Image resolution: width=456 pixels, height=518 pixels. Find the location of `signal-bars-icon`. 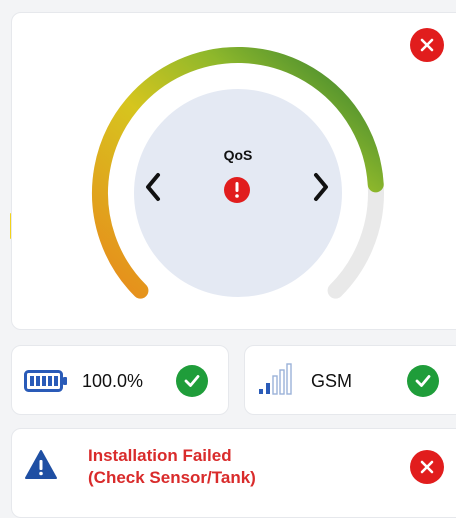

signal-bars-icon is located at coordinates (275, 379).